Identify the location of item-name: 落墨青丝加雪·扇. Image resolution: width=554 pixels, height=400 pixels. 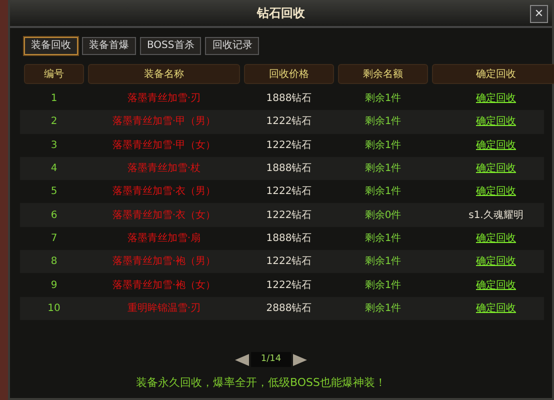
(164, 238).